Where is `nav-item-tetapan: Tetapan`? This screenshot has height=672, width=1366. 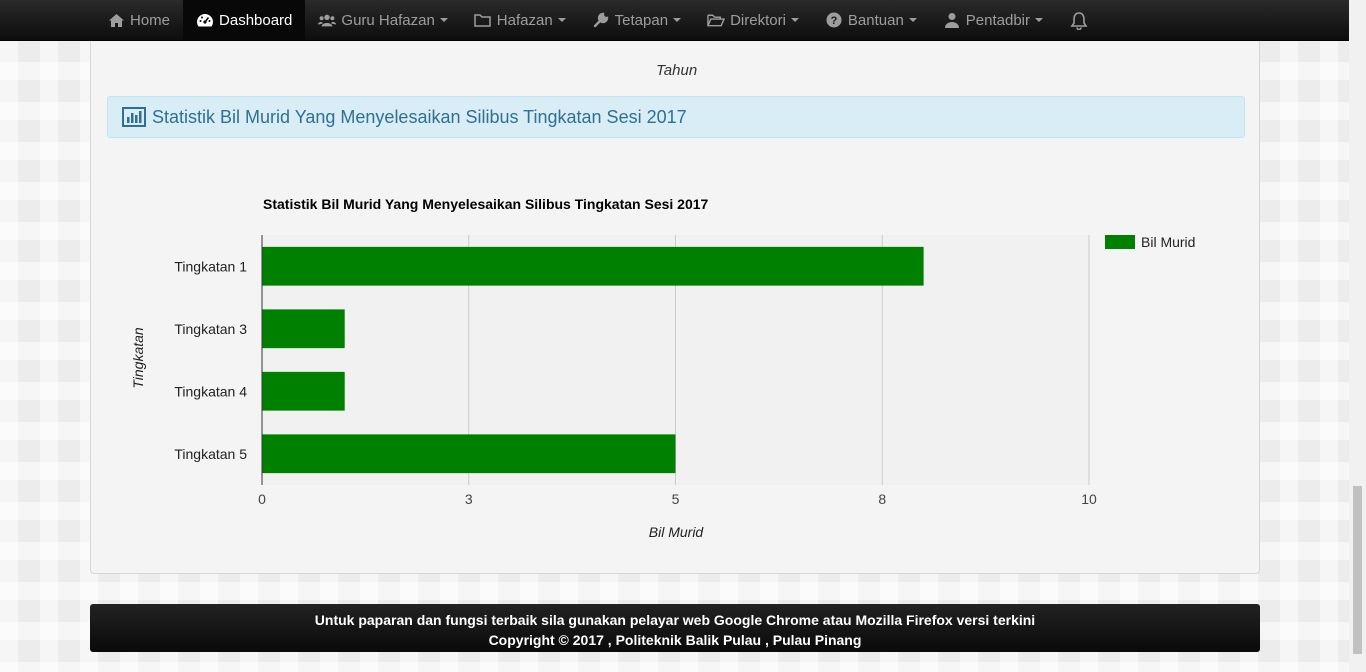 nav-item-tetapan: Tetapan is located at coordinates (636, 20).